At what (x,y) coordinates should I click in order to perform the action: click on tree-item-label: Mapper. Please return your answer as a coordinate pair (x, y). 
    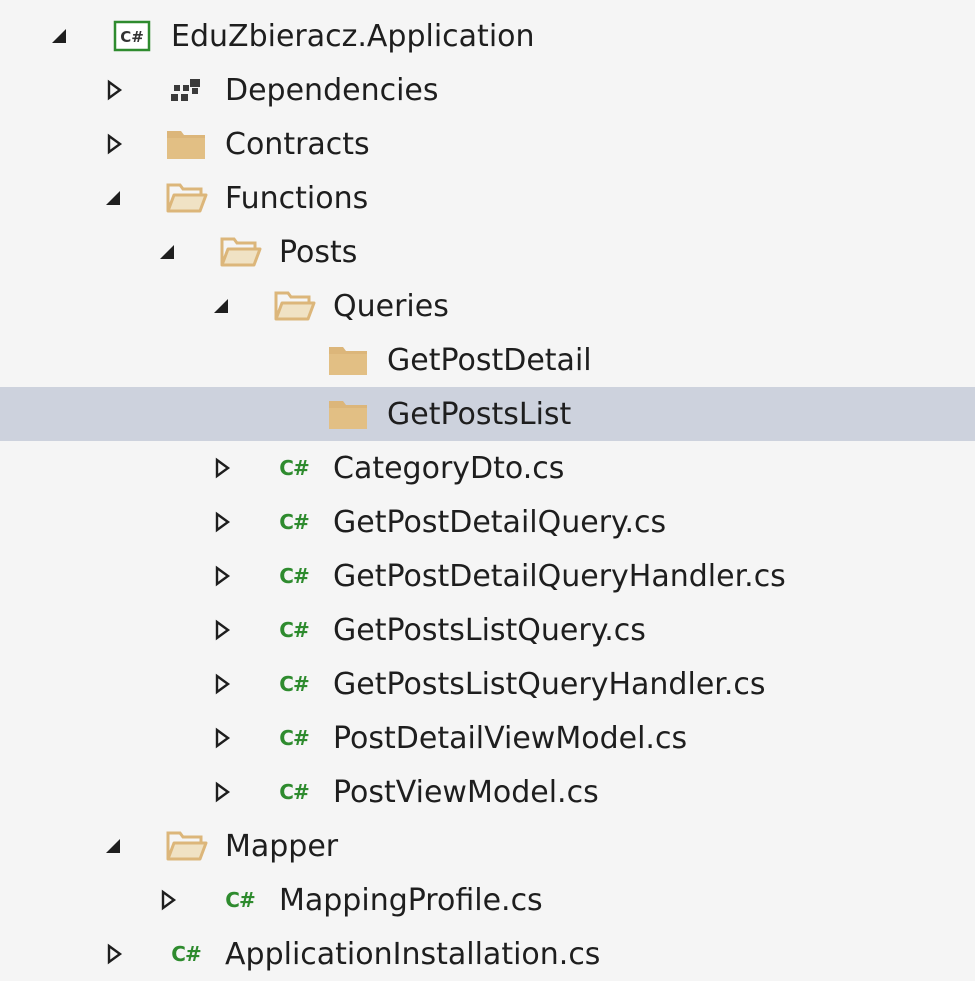
    Looking at the image, I should click on (282, 846).